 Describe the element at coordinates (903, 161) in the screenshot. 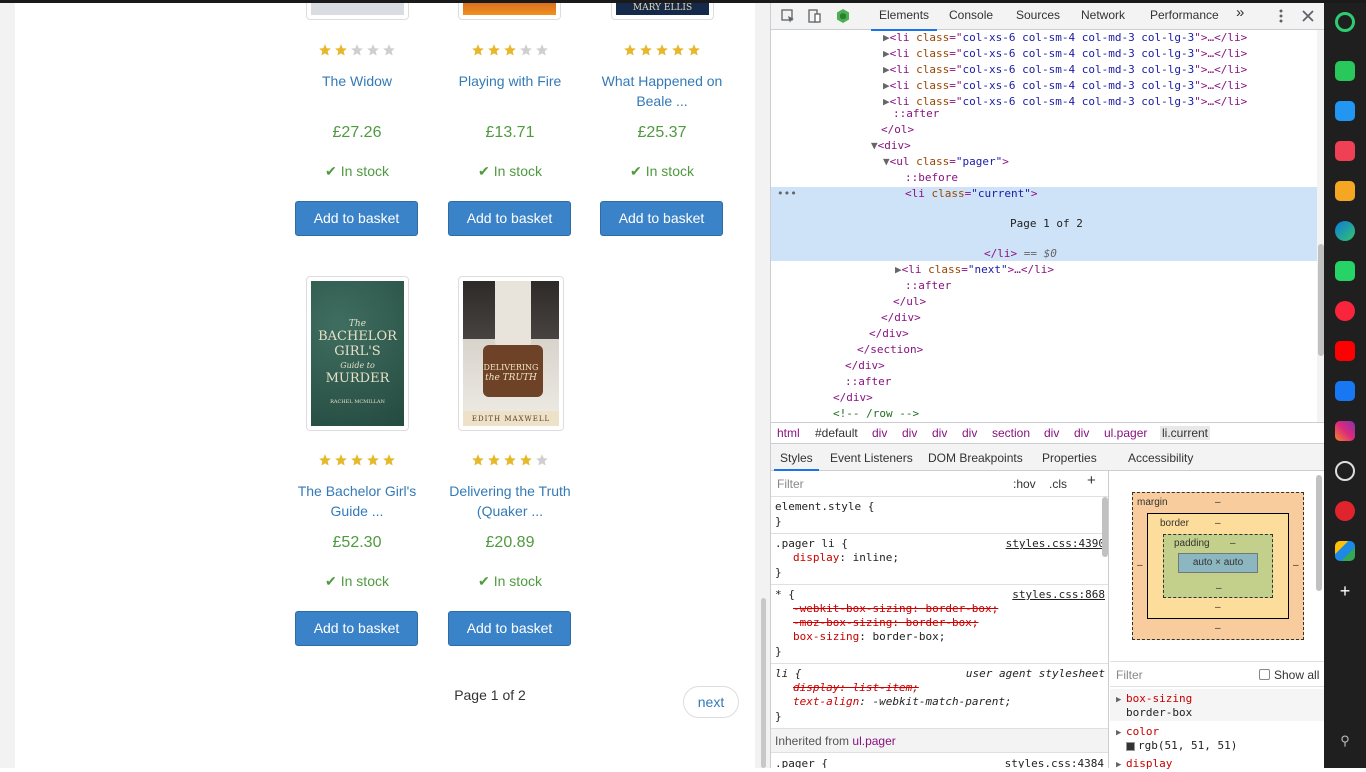

I see `dom-tag: <ul` at that location.